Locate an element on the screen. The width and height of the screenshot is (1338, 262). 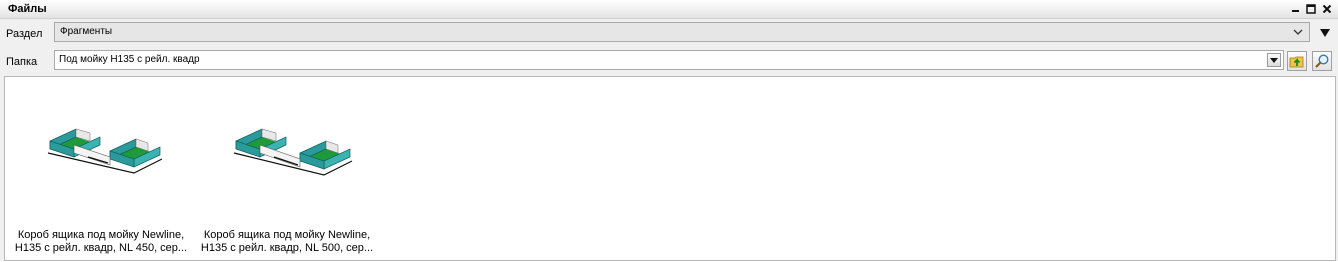
folder-row: Папка Под мойку H135 с рейл. квадр is located at coordinates (669, 62).